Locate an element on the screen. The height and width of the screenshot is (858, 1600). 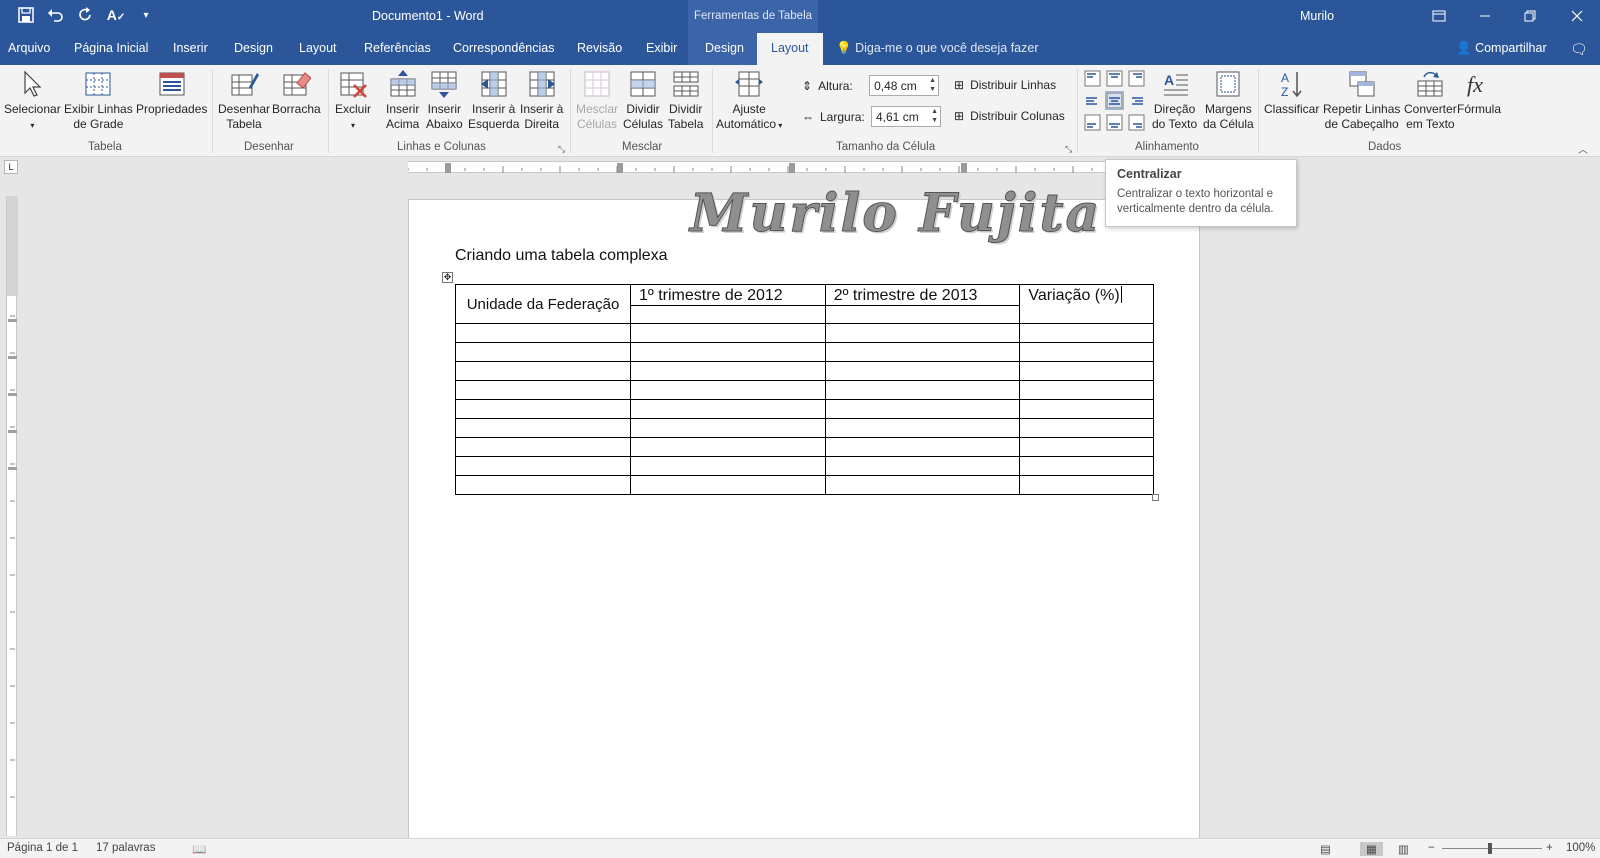
height-spinner: ▲ ▼ is located at coordinates (932, 85).